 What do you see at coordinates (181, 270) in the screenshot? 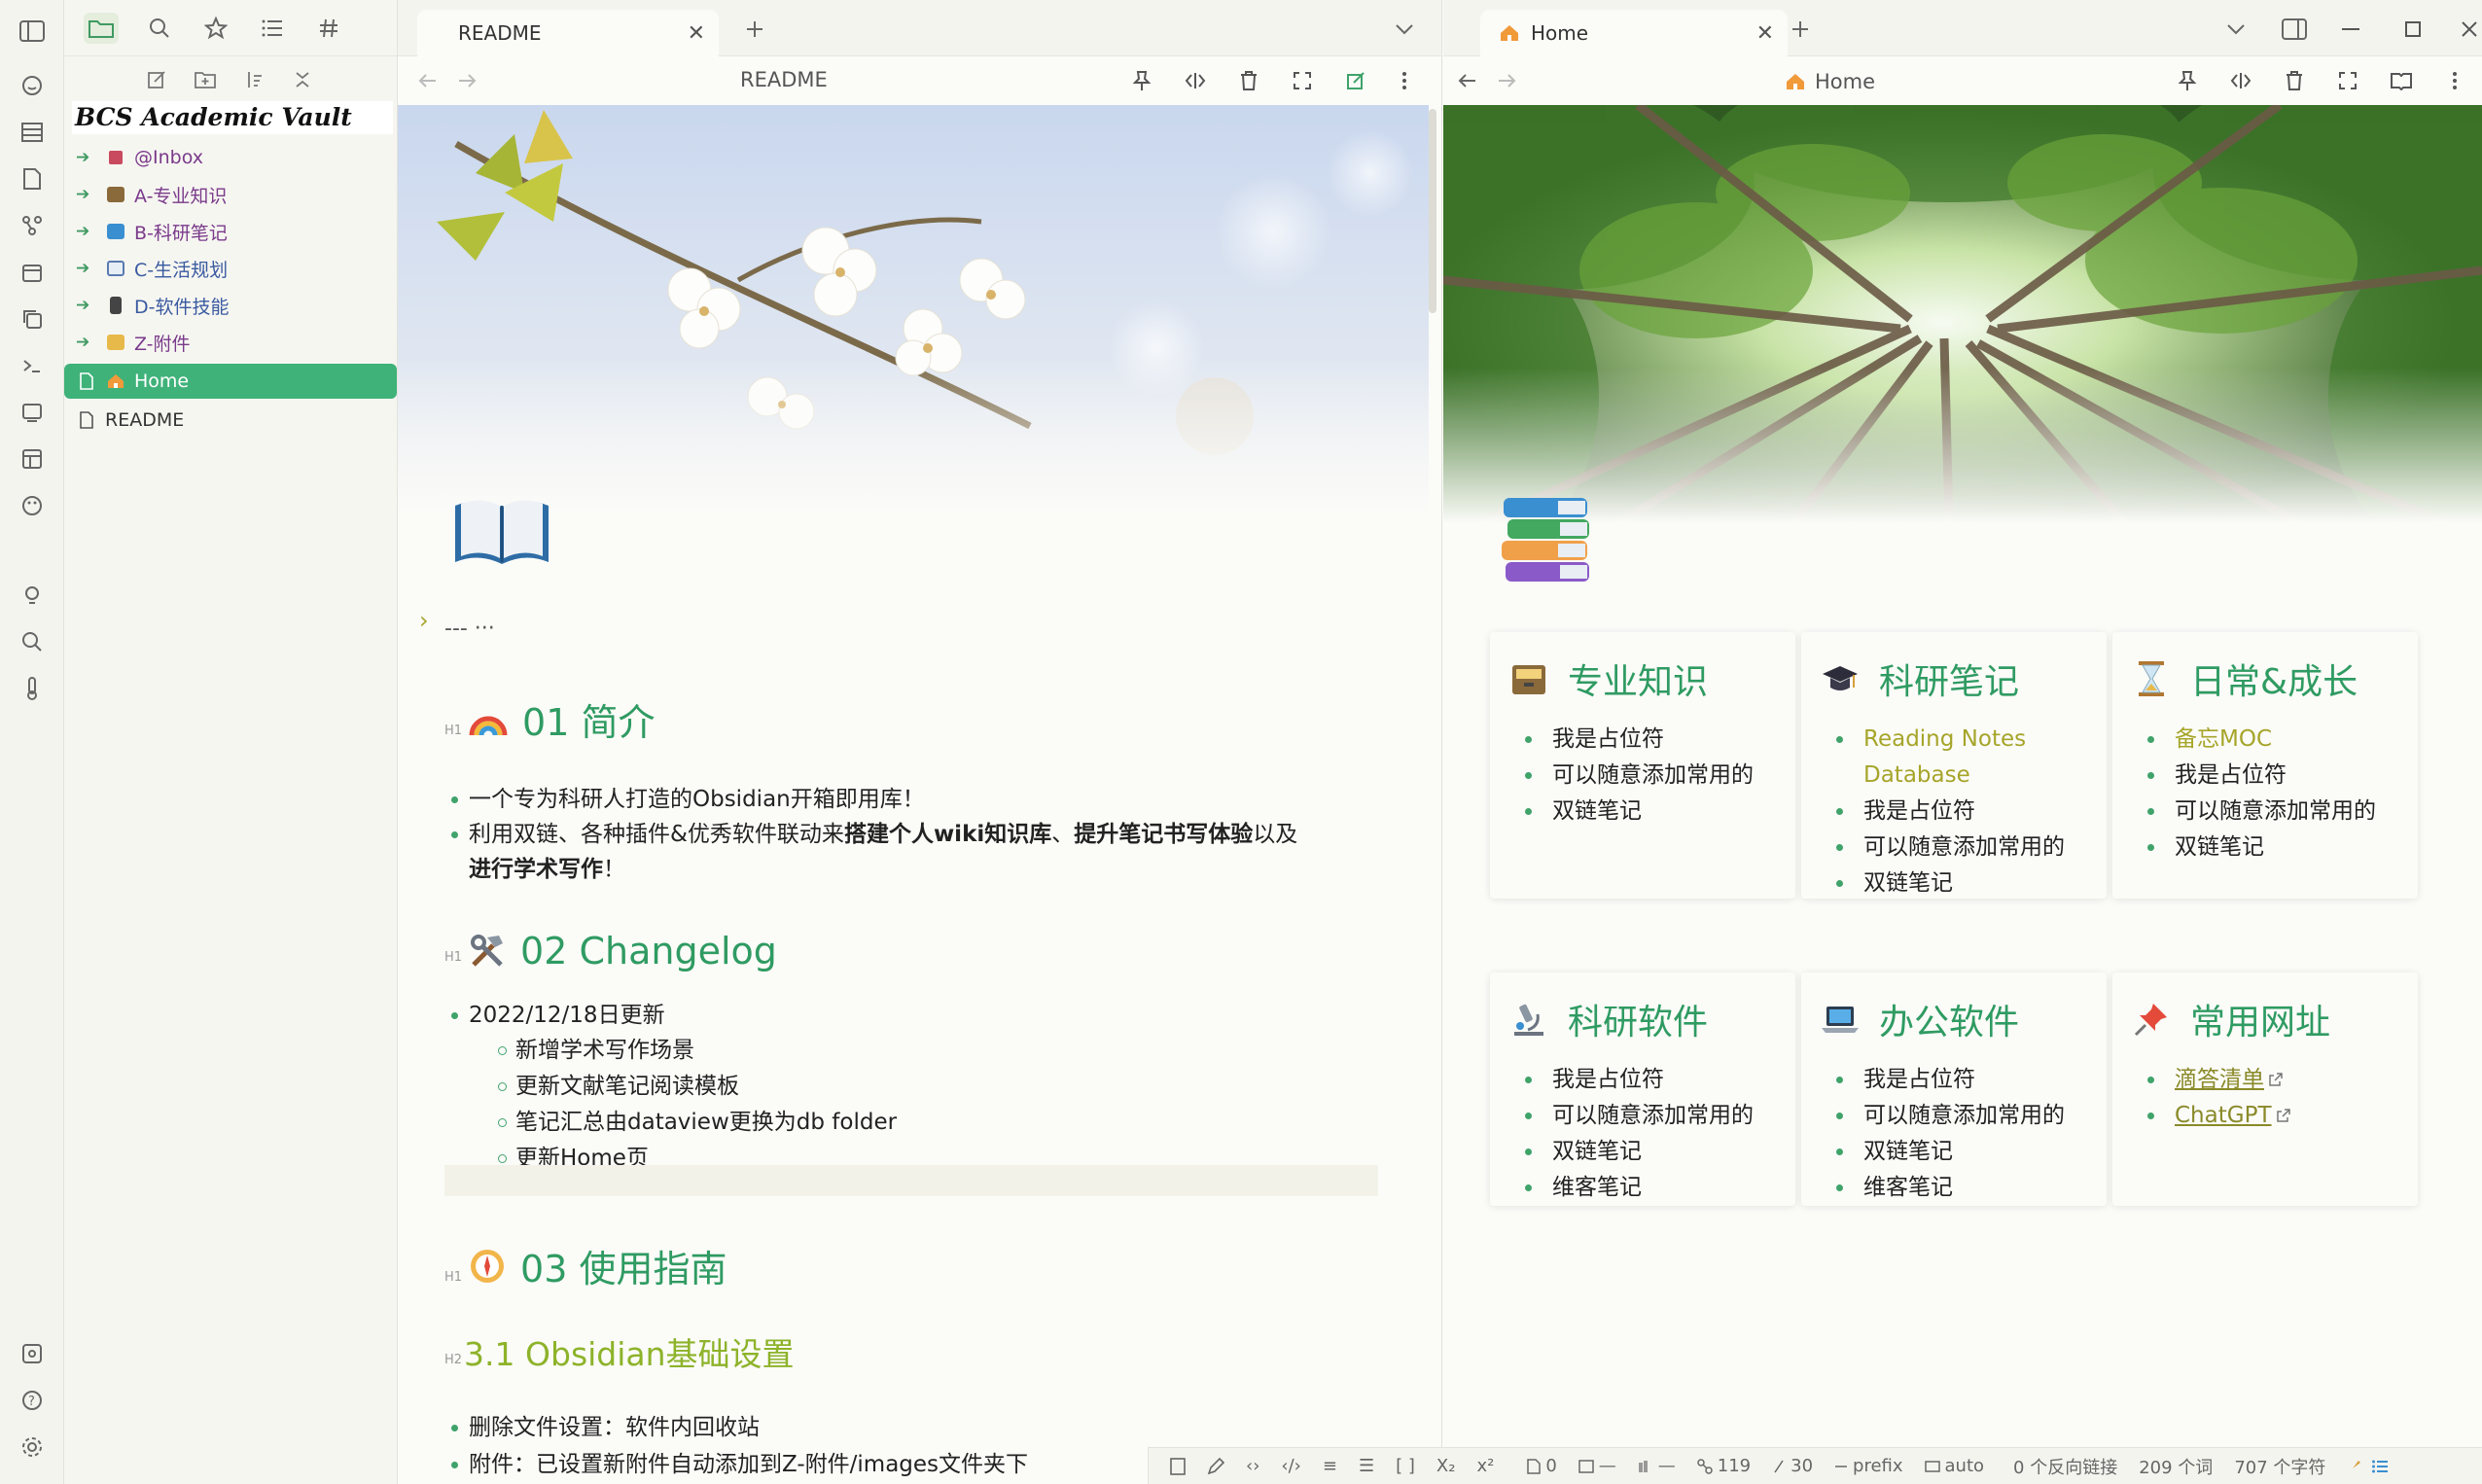
I see `folder-label: C-生活规划` at bounding box center [181, 270].